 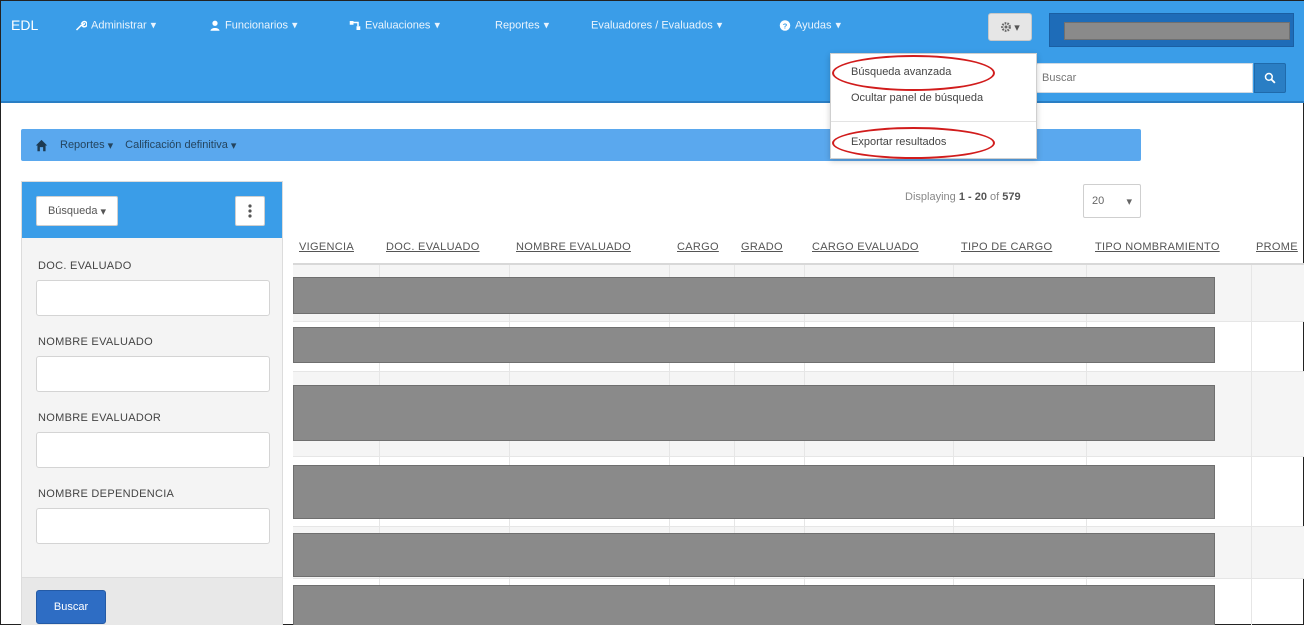 I want to click on field-label-nombre-evaluador: NOMBRE EVALUADOR, so click(x=100, y=418).